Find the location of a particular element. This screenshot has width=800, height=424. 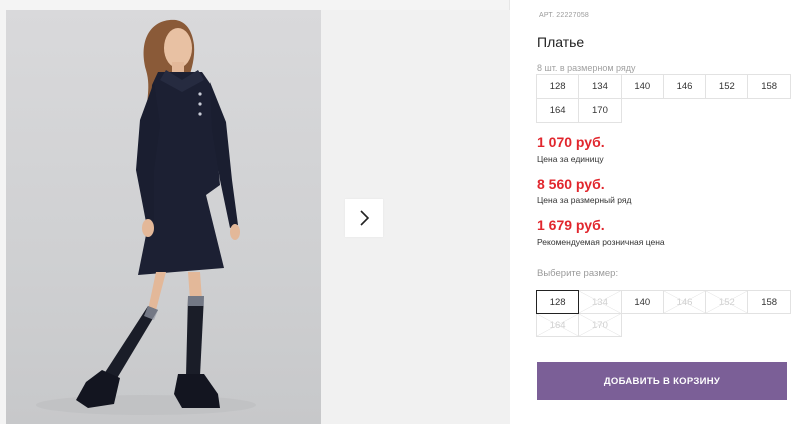

pack-size-cell: 158 is located at coordinates (769, 86).